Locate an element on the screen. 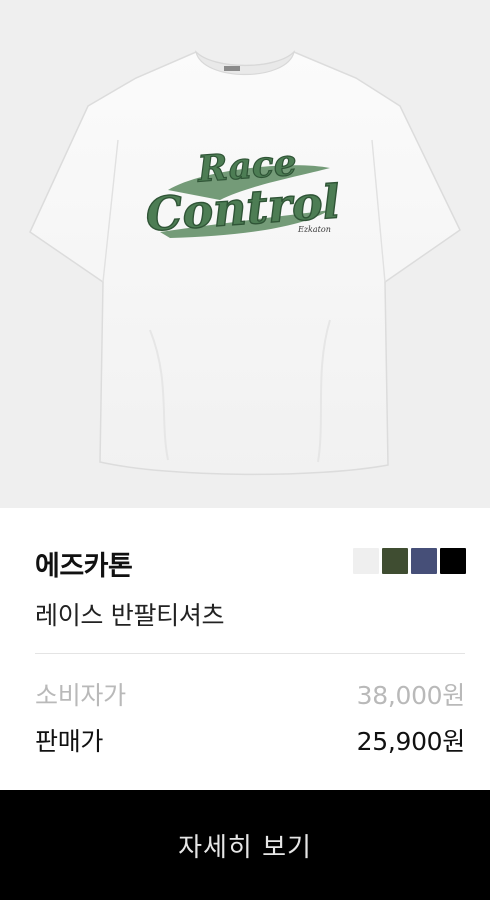 The image size is (490, 900). color-swatch-khaki is located at coordinates (395, 561).